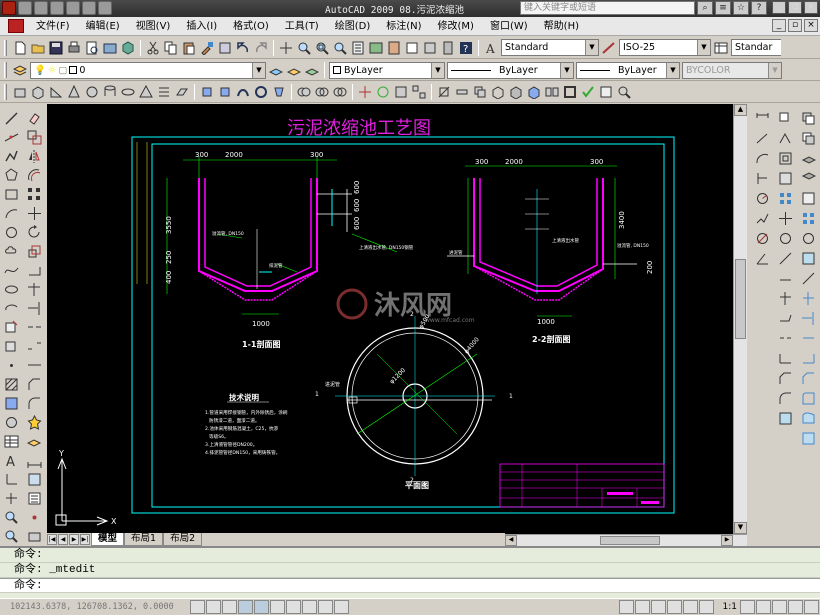  What do you see at coordinates (340, 92) in the screenshot?
I see `intersect-icon` at bounding box center [340, 92].